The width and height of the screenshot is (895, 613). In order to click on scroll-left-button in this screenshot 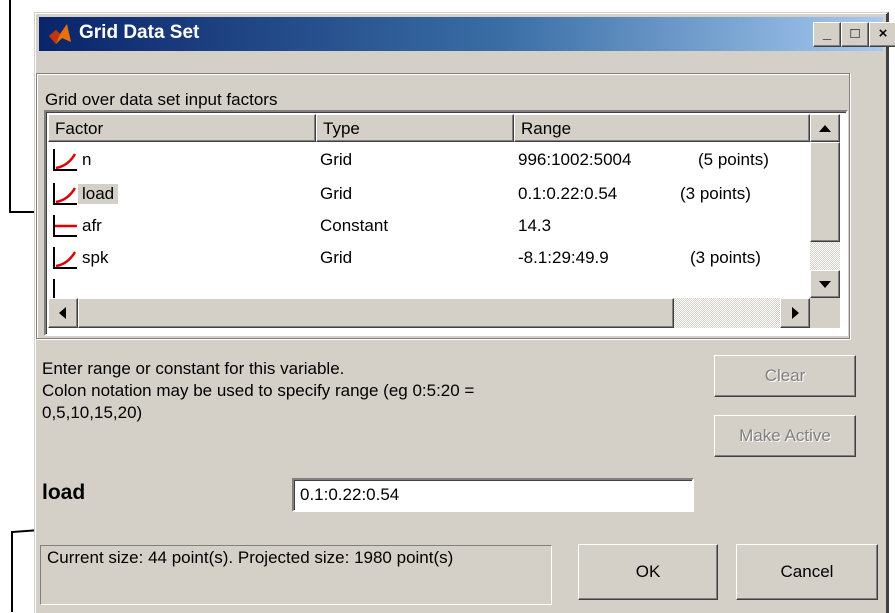, I will do `click(63, 313)`.